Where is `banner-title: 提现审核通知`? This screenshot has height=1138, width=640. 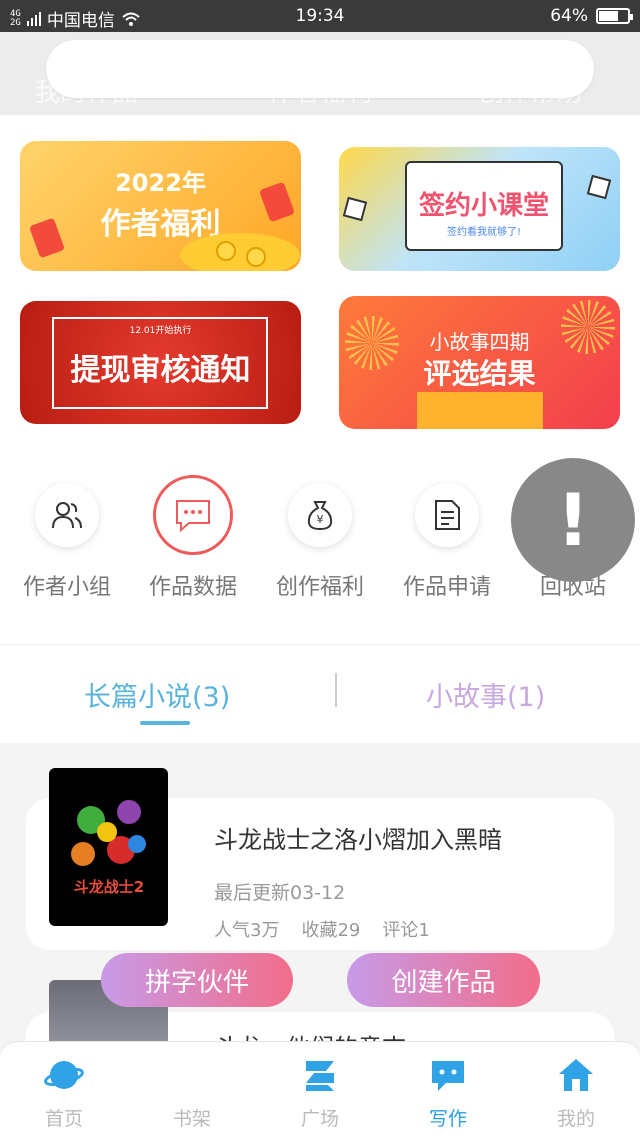
banner-title: 提现审核通知 is located at coordinates (160, 370).